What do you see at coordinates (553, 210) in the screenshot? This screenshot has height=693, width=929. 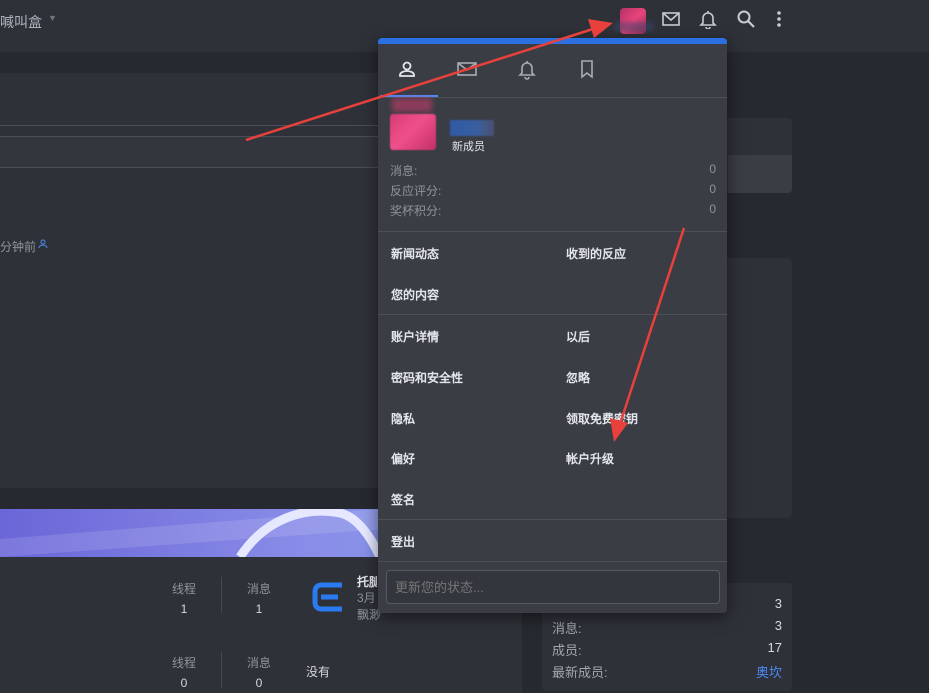 I see `menu-stat-row: 奖杯积分: 0` at bounding box center [553, 210].